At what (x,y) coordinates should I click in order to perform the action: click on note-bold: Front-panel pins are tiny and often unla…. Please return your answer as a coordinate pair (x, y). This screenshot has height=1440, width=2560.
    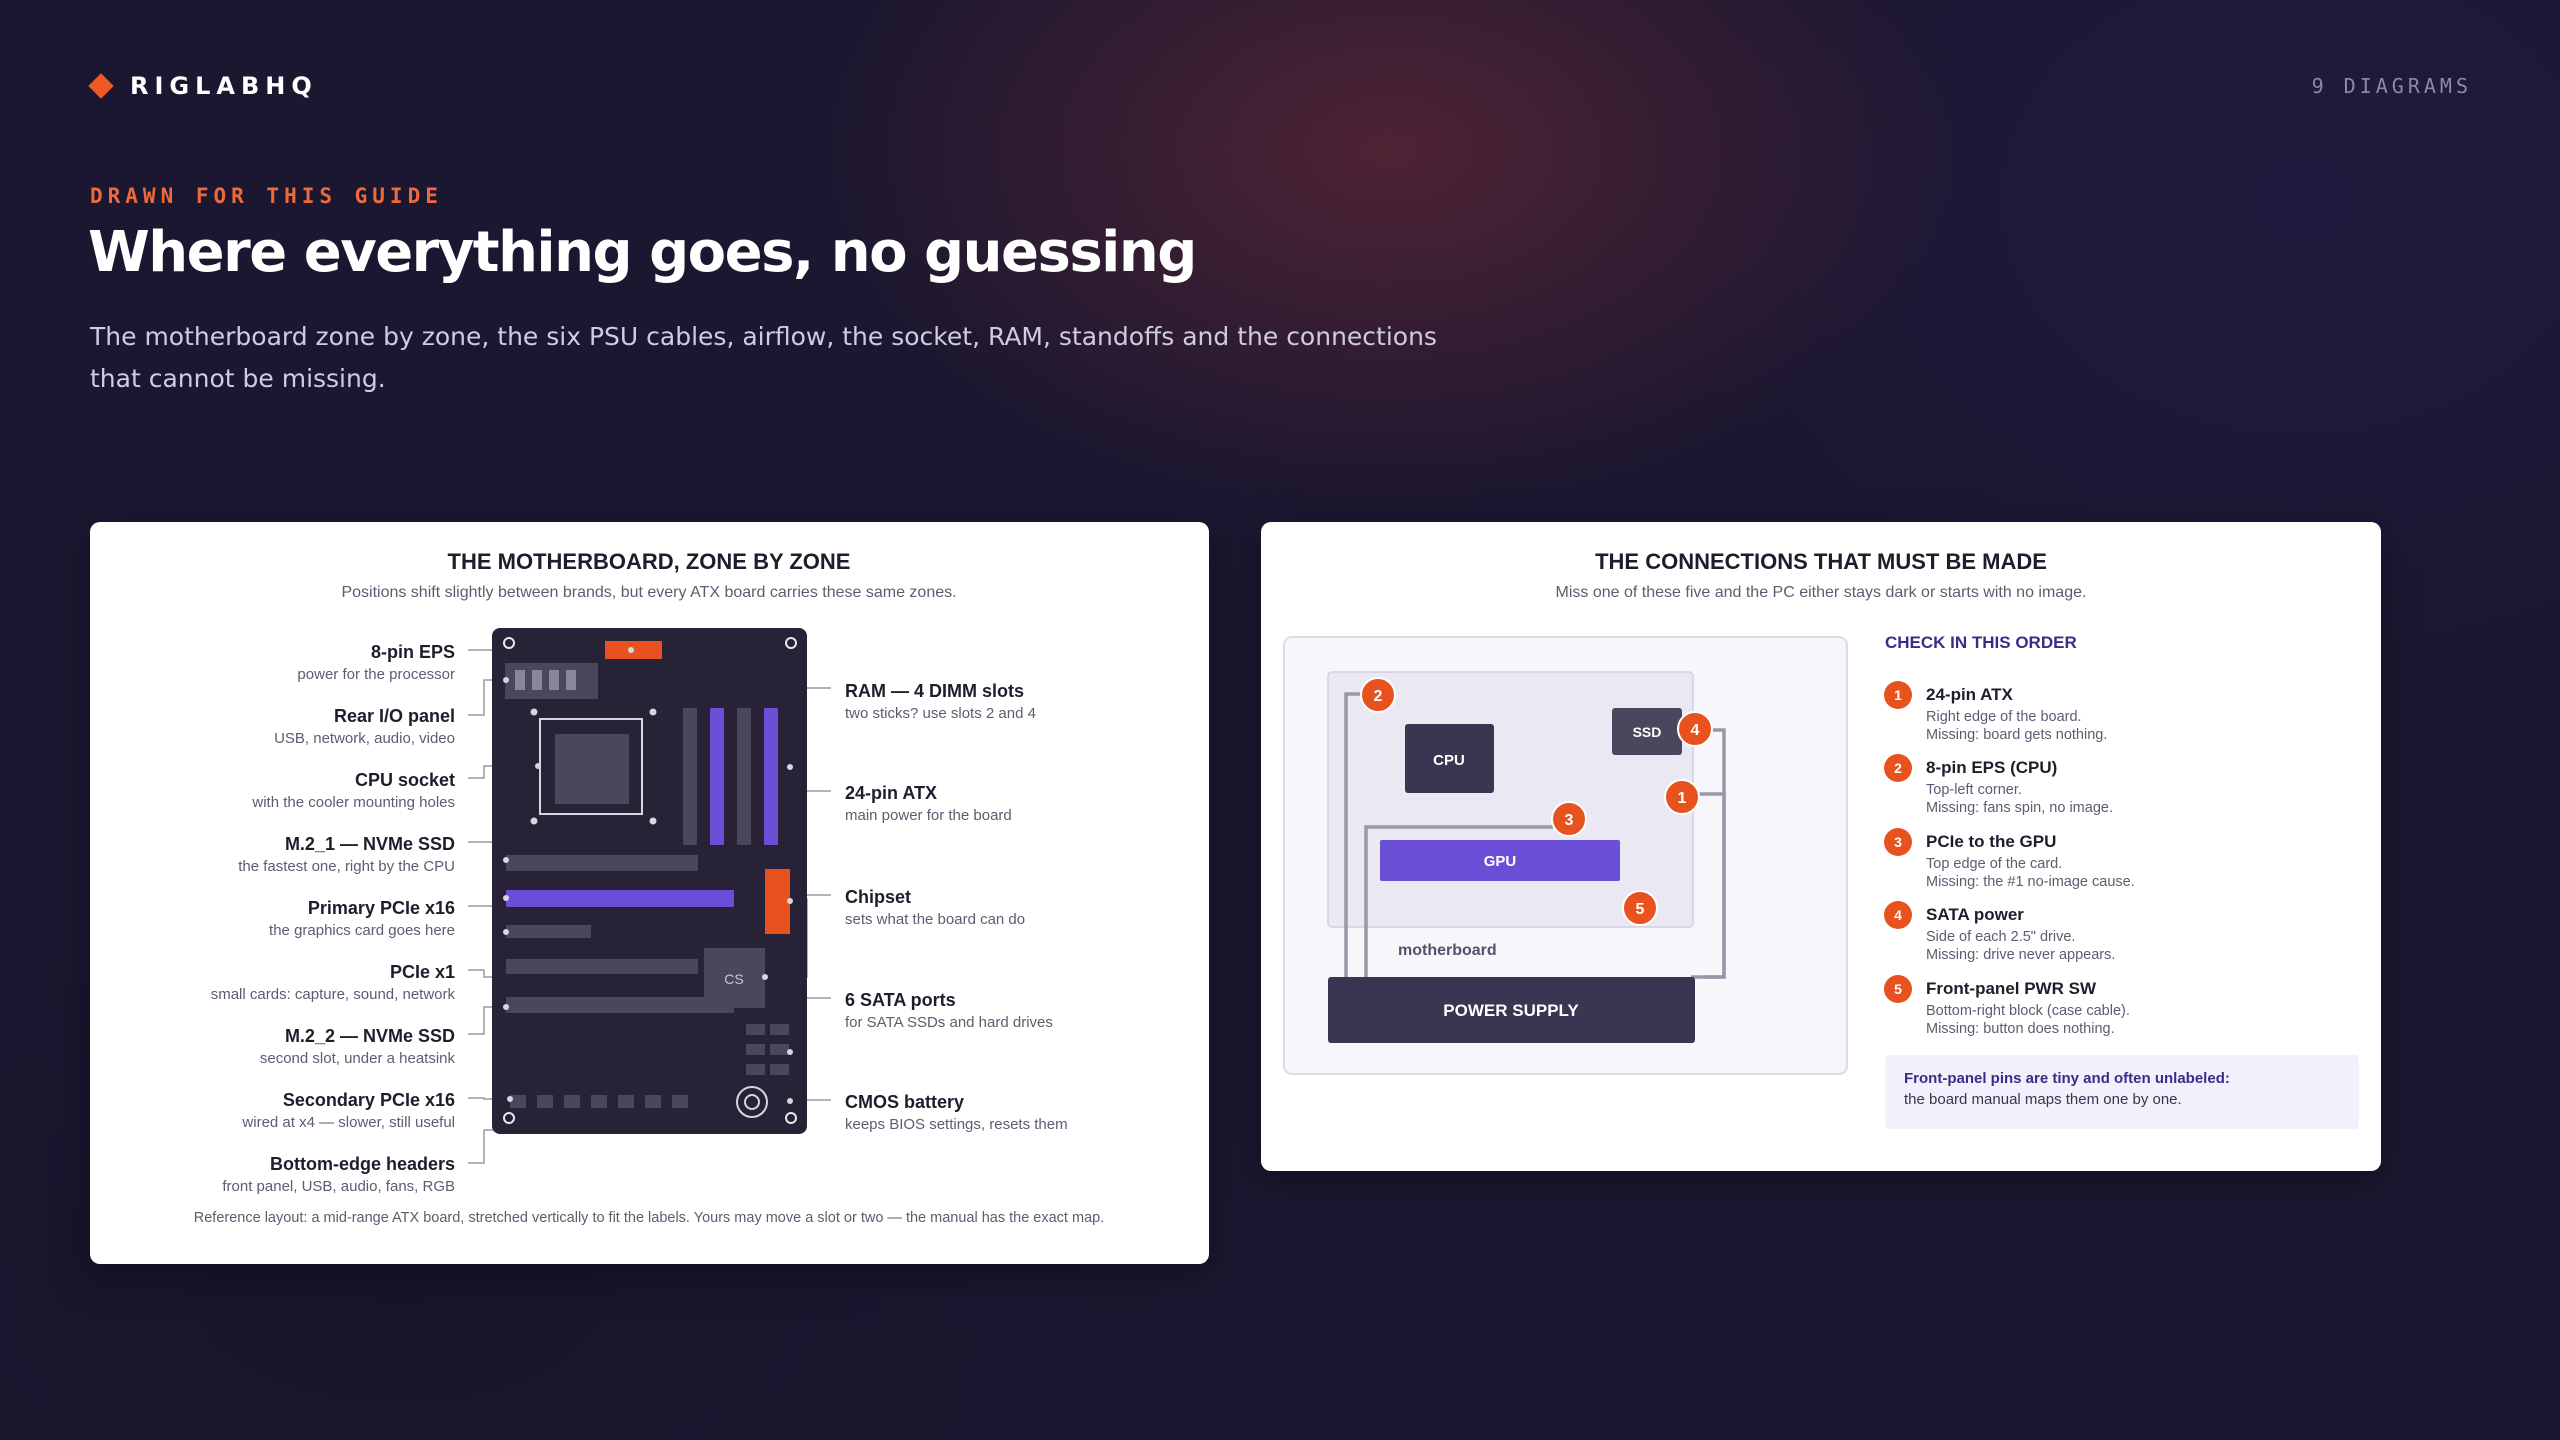
    Looking at the image, I should click on (2067, 1078).